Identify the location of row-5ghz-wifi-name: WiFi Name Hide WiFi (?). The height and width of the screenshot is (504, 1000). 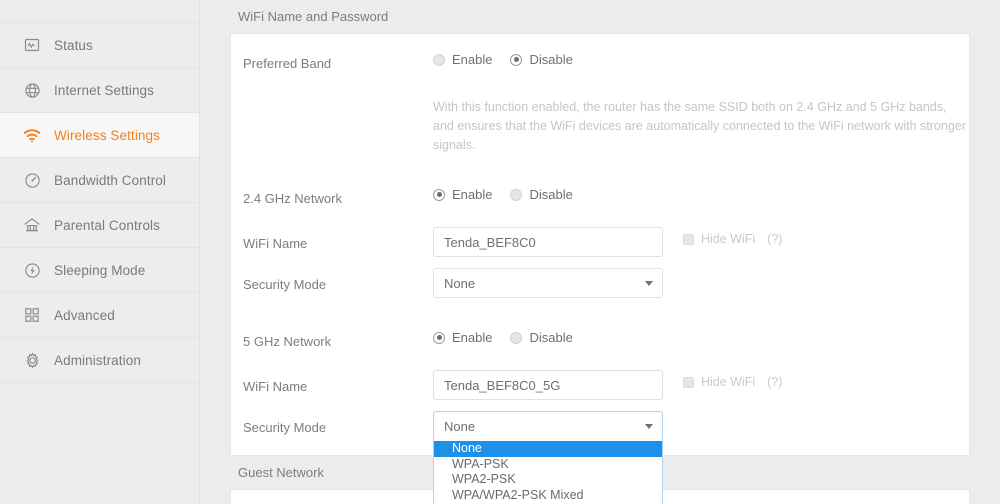
(600, 376).